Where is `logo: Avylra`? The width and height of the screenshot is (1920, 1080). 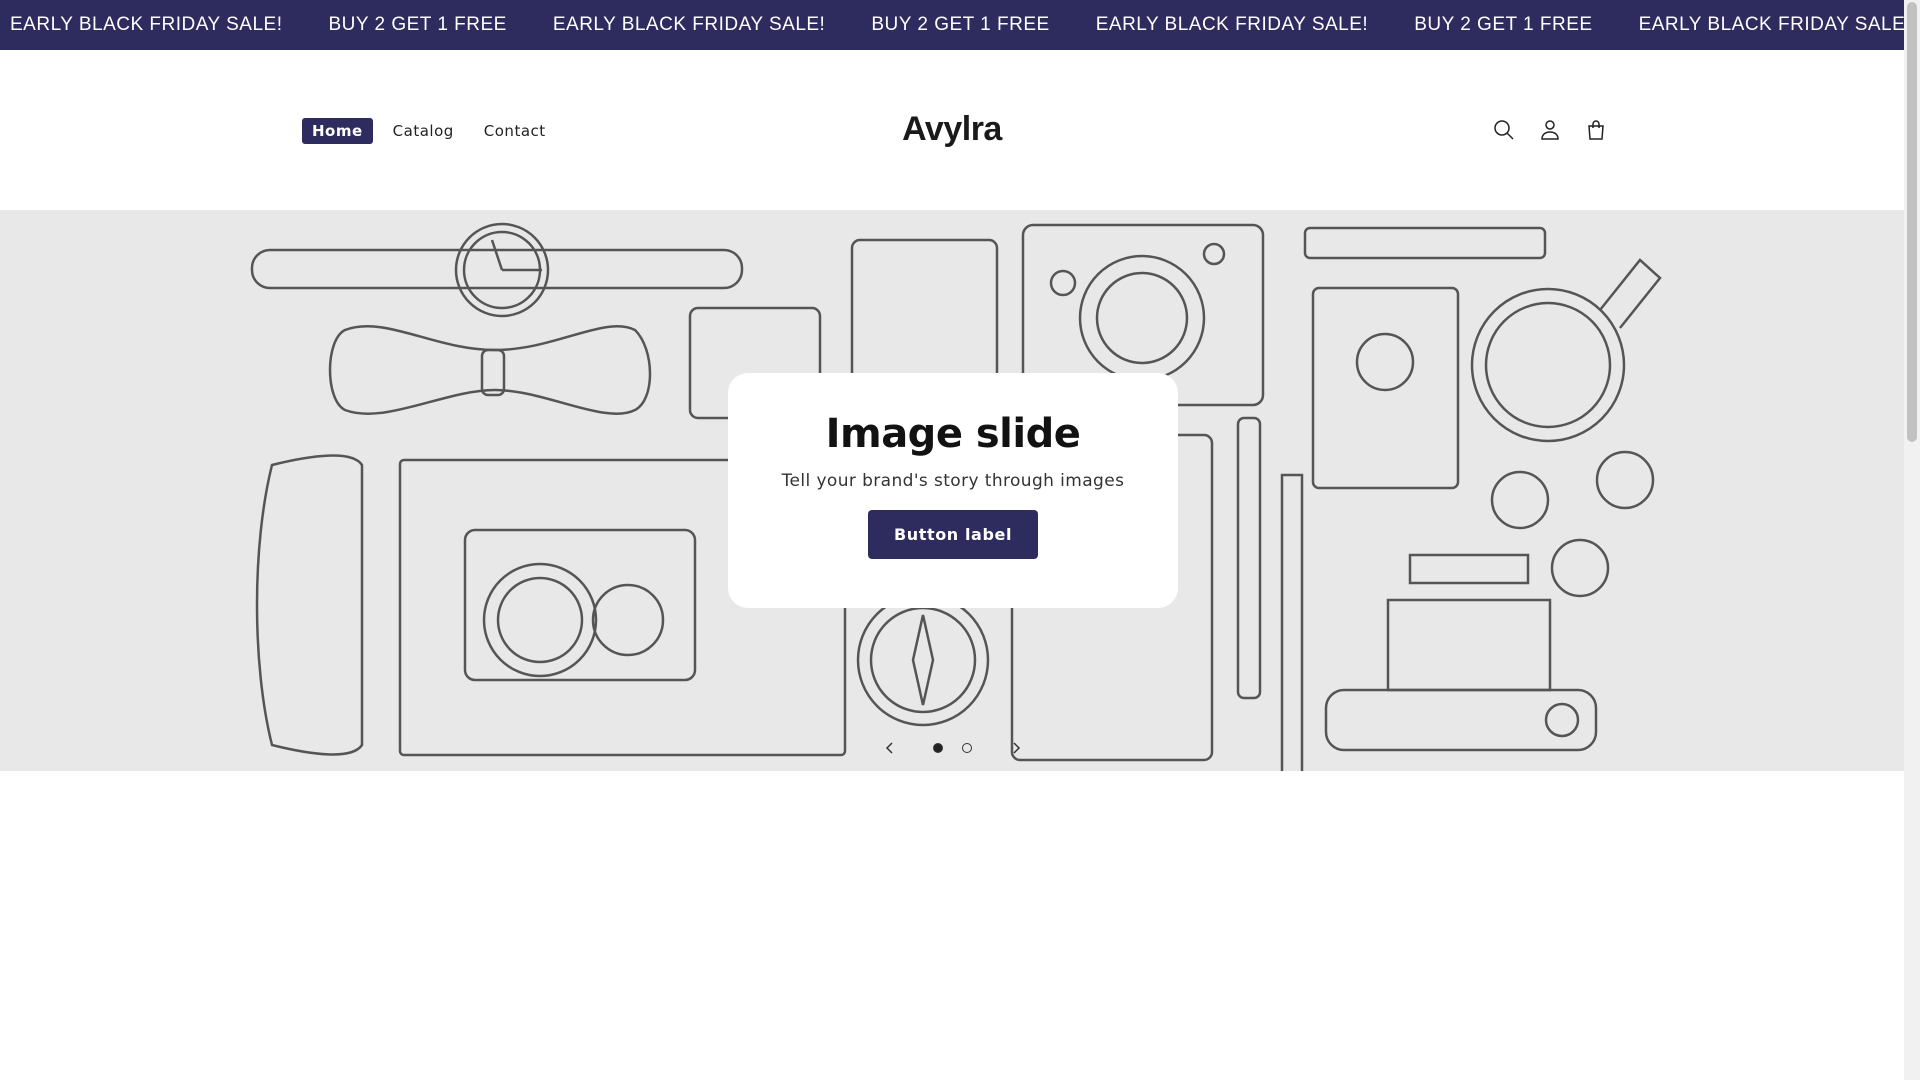 logo: Avylra is located at coordinates (952, 129).